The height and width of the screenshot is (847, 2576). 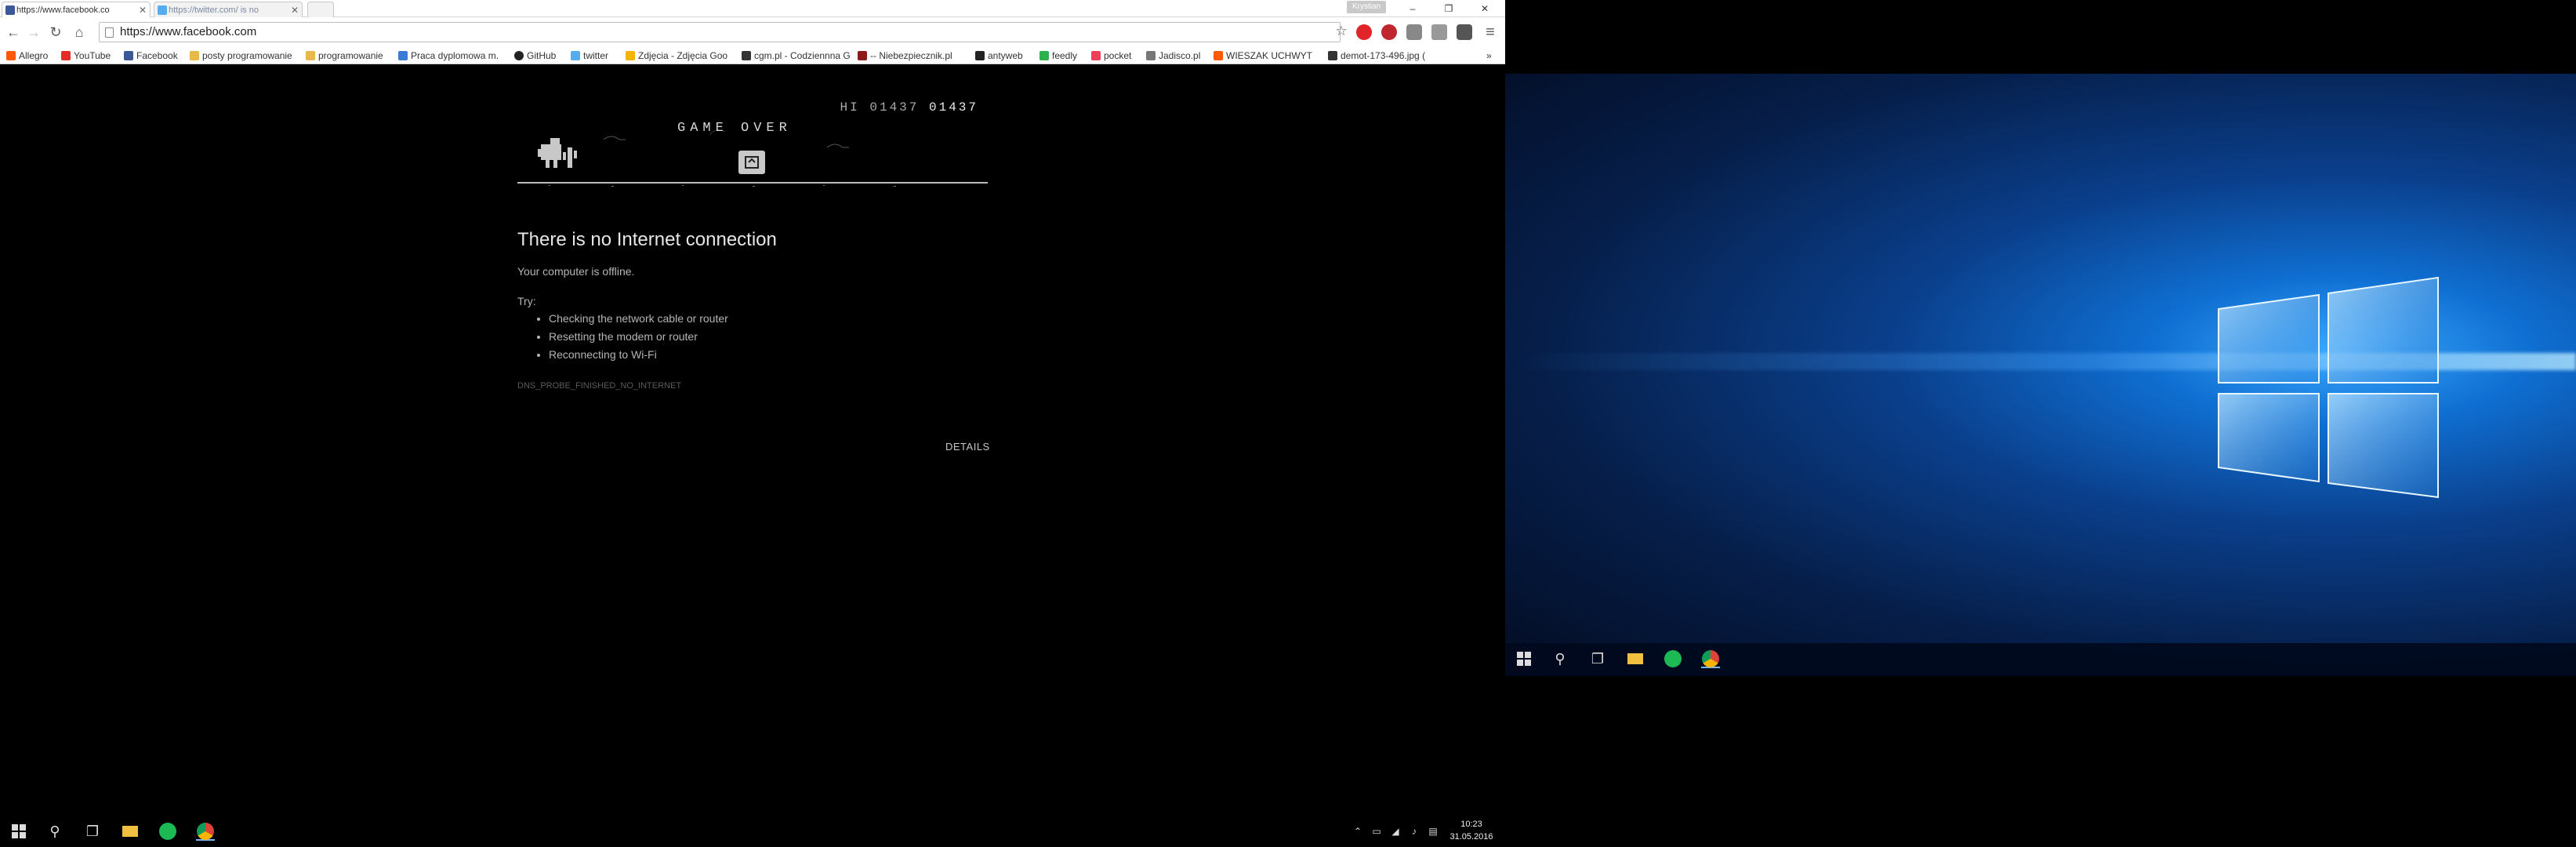 I want to click on bookmark-jadisco: Jadisco.pl, so click(x=1178, y=55).